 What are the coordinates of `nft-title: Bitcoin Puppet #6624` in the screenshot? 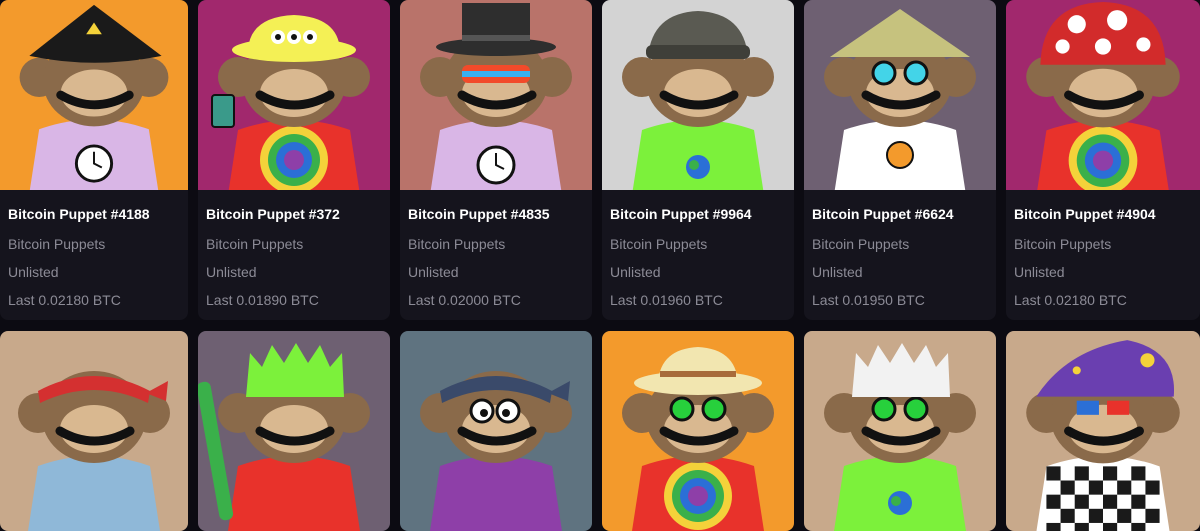 It's located at (901, 214).